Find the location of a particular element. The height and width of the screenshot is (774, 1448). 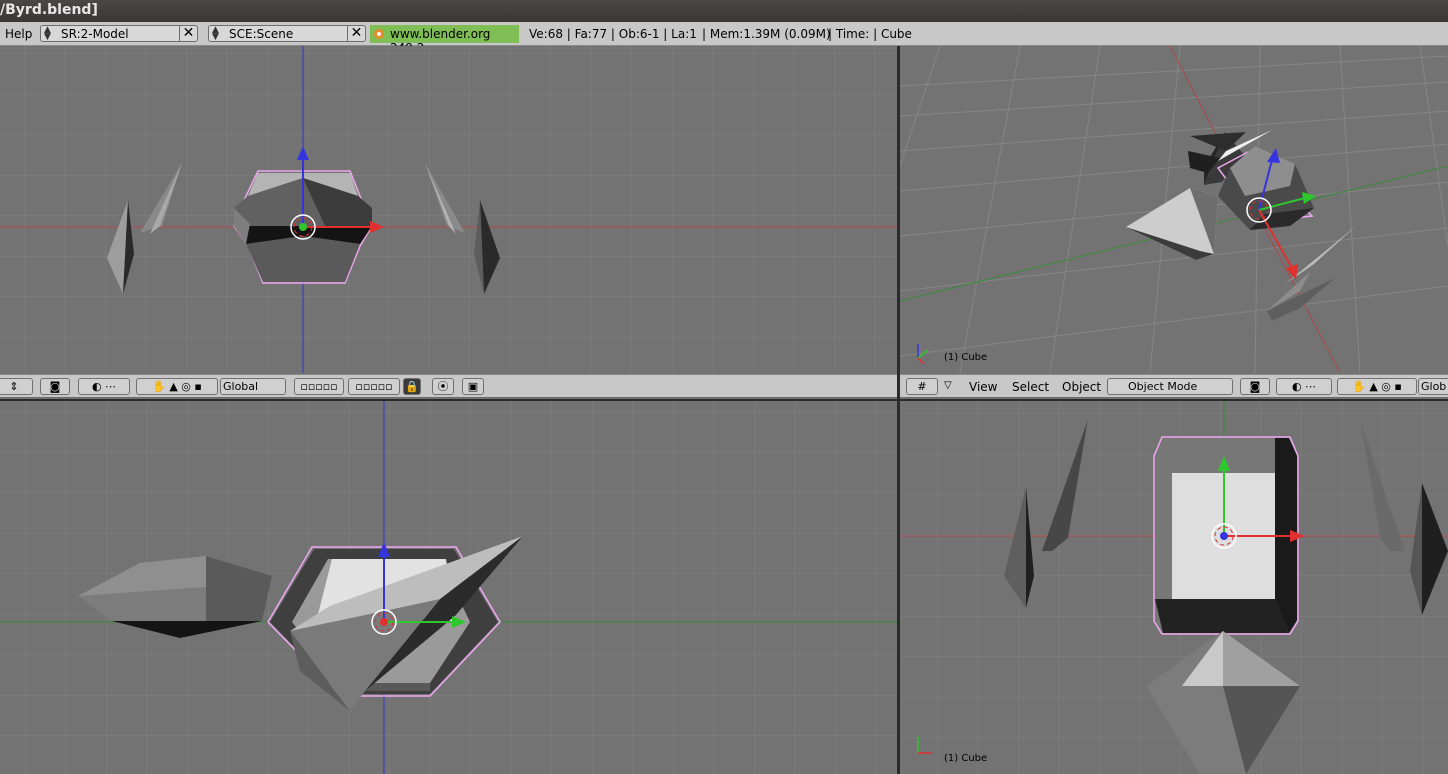

blender-url-badge: www.blender.org 249.2 is located at coordinates (444, 40).